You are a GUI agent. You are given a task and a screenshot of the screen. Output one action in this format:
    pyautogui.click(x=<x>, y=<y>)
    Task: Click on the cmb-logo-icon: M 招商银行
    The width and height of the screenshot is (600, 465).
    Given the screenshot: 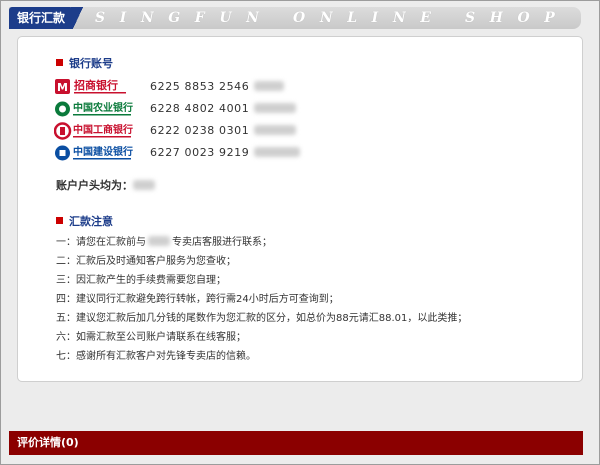 What is the action you would take?
    pyautogui.click(x=90, y=86)
    